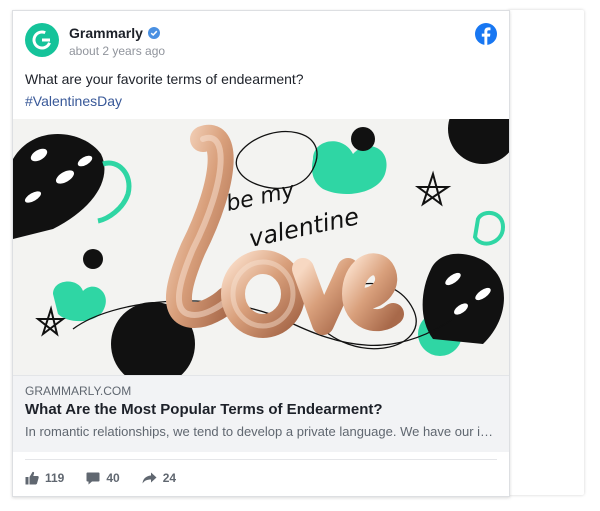 Image resolution: width=600 pixels, height=511 pixels. What do you see at coordinates (106, 33) in the screenshot?
I see `author-name-text: Grammarly` at bounding box center [106, 33].